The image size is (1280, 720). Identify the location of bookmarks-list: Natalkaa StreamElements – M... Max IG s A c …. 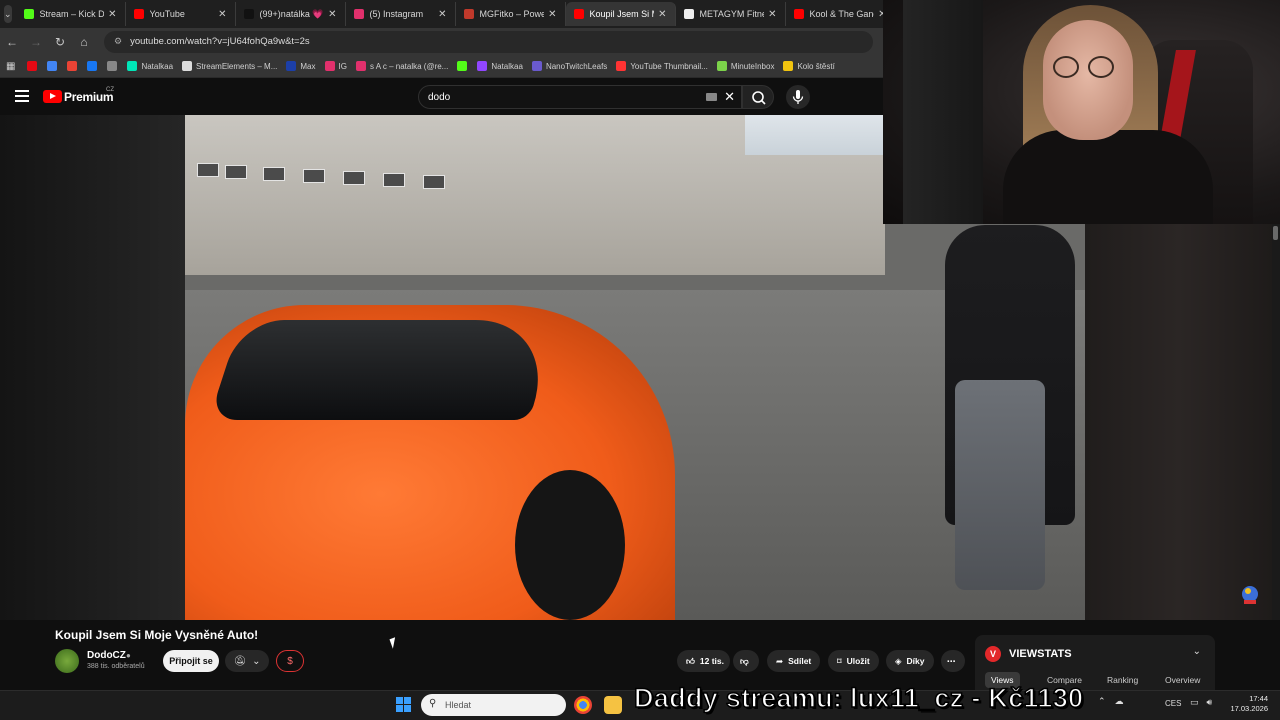
(435, 66).